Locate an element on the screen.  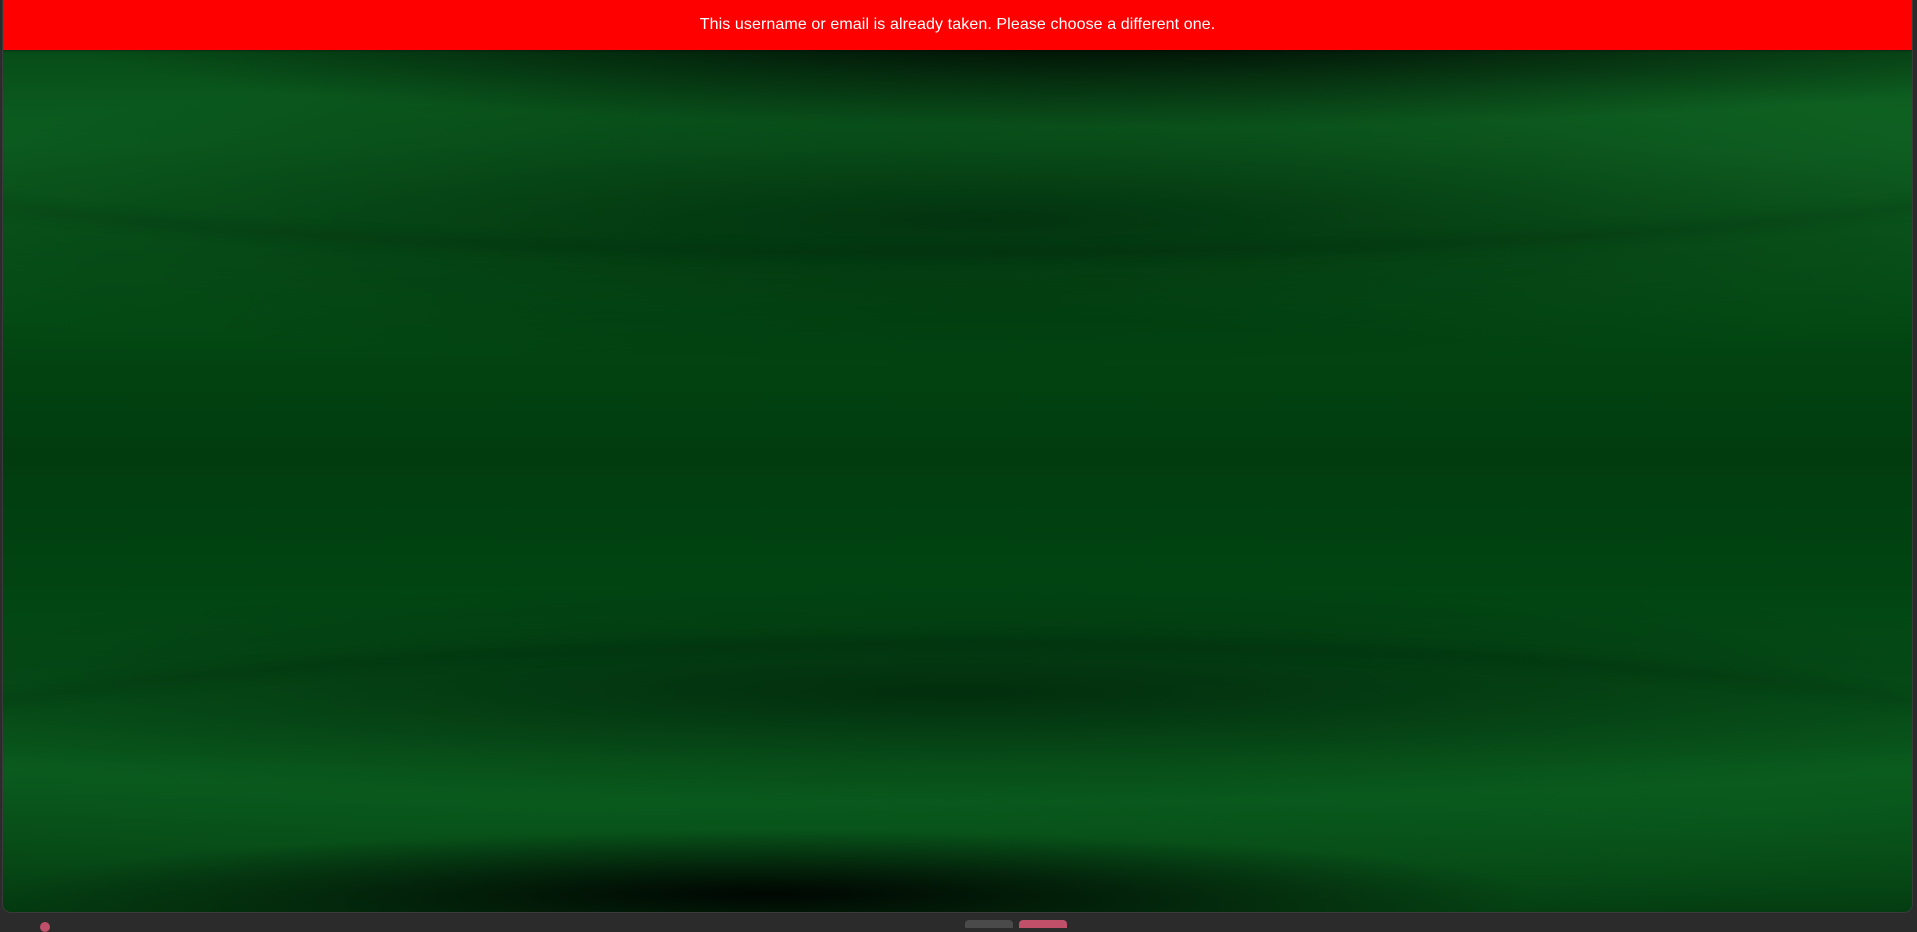
taskbar is located at coordinates (958, 923).